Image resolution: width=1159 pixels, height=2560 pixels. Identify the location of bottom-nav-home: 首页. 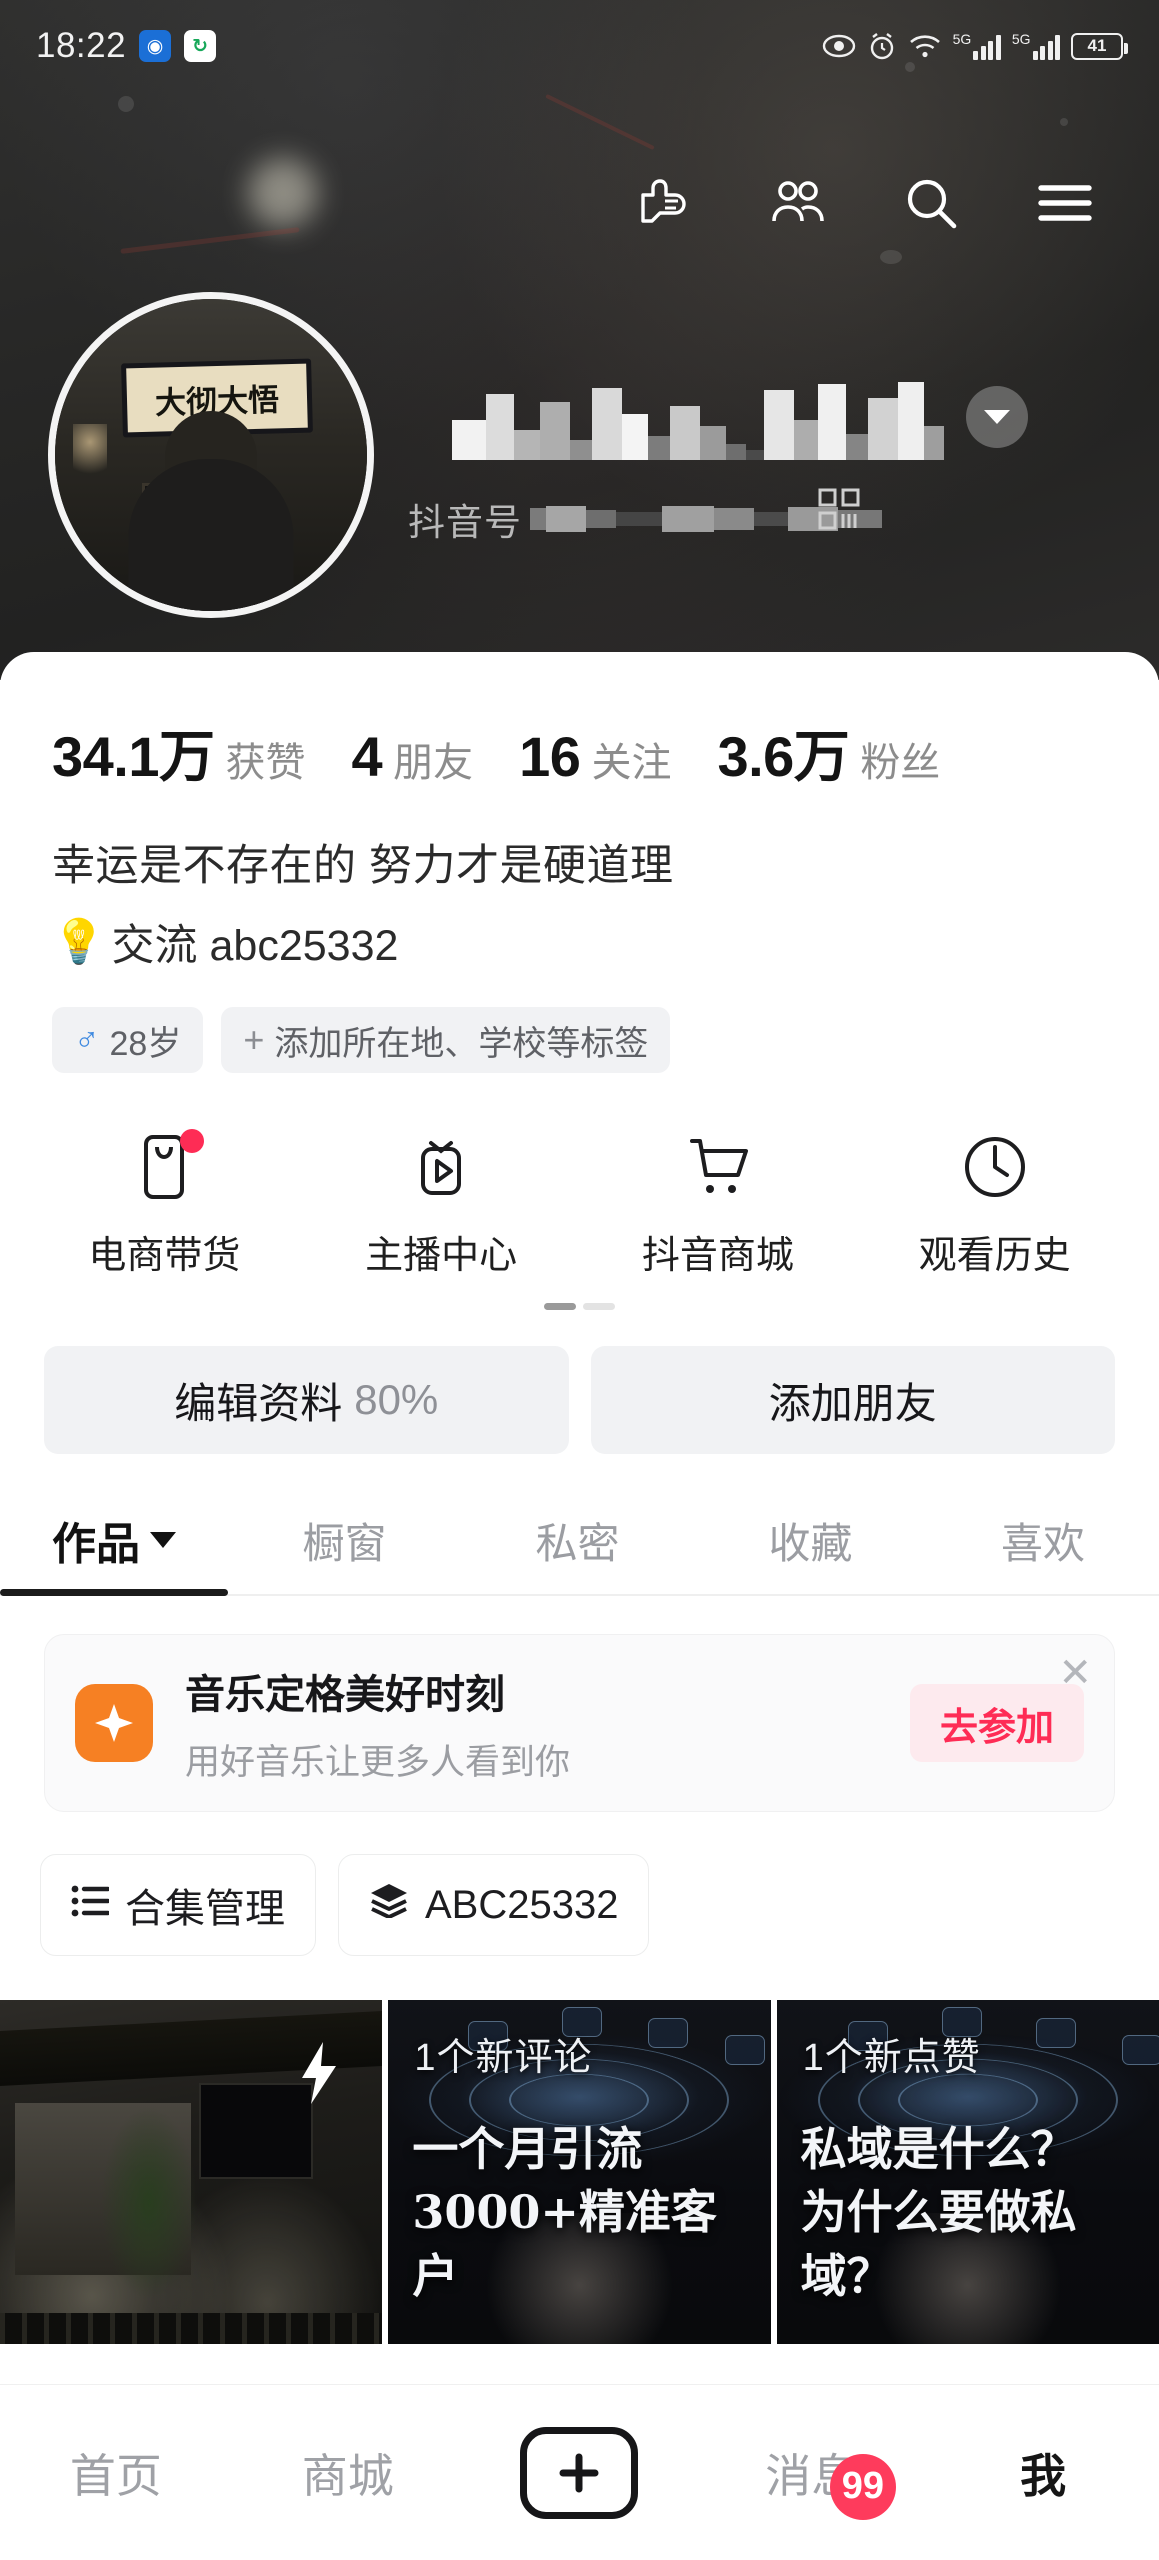
(116, 2473).